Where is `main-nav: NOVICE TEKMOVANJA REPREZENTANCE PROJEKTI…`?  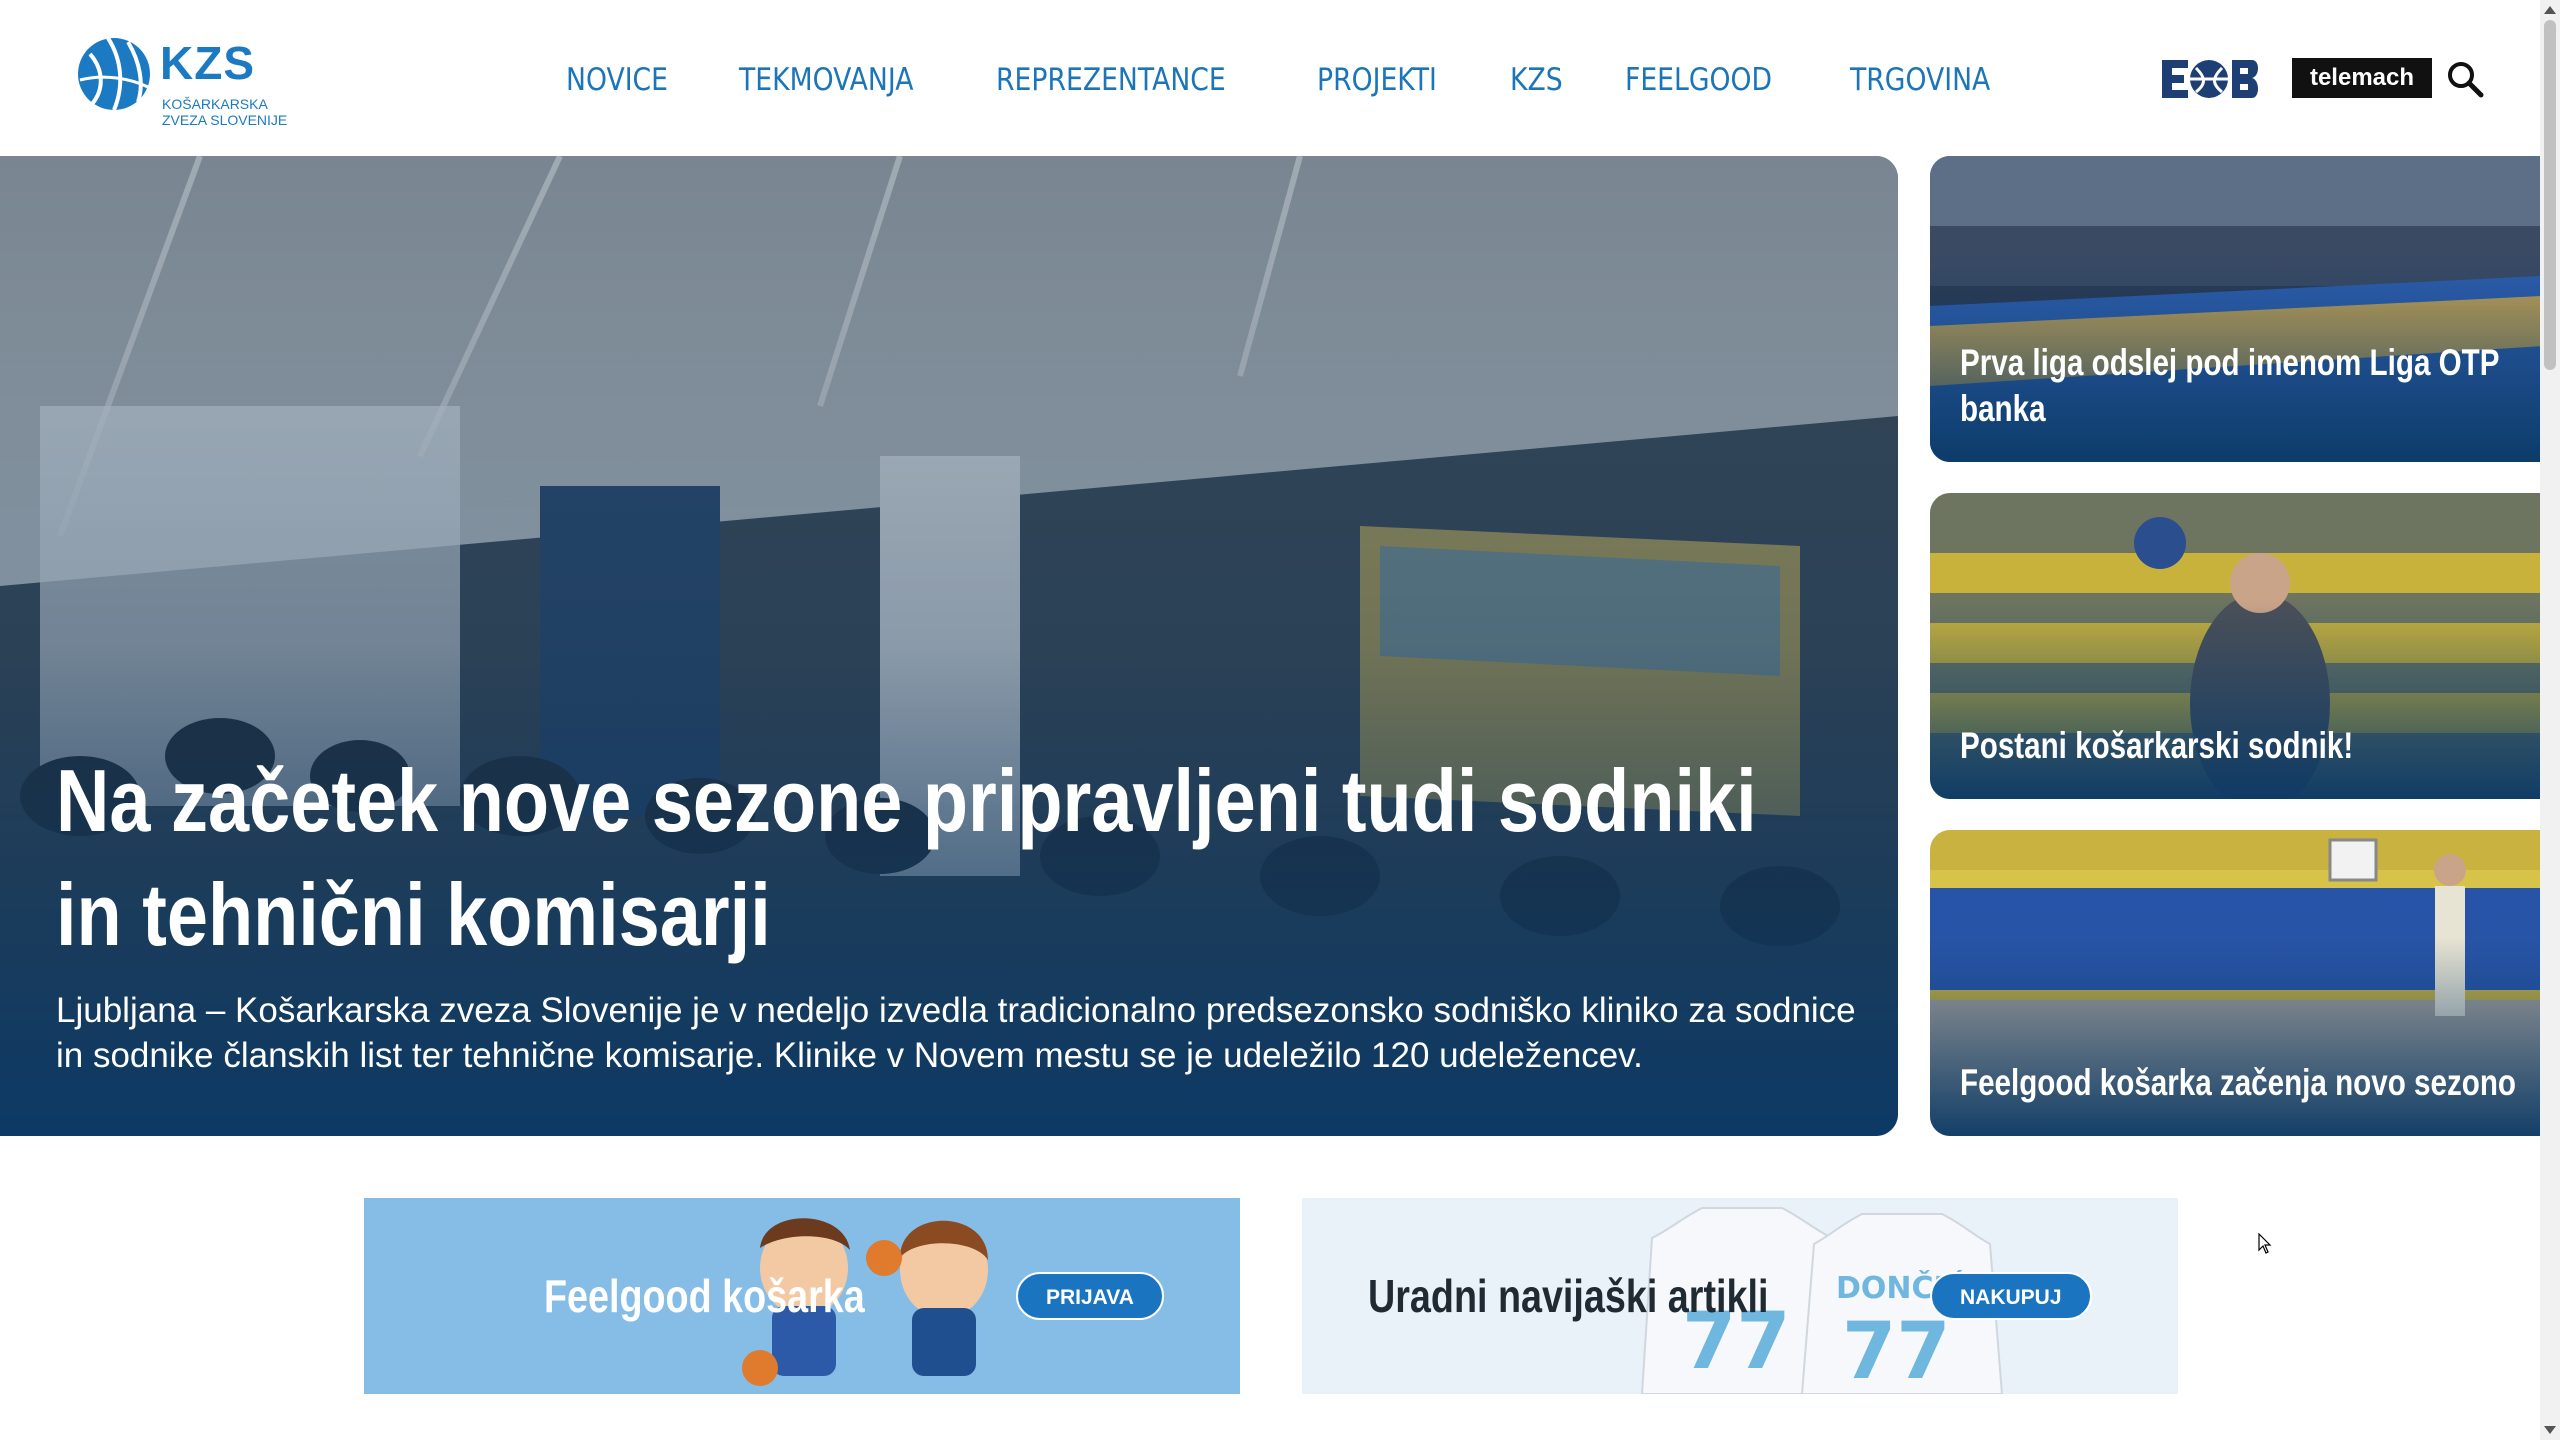
main-nav: NOVICE TEKMOVANJA REPREZENTANCE PROJEKTI… is located at coordinates (1289, 80).